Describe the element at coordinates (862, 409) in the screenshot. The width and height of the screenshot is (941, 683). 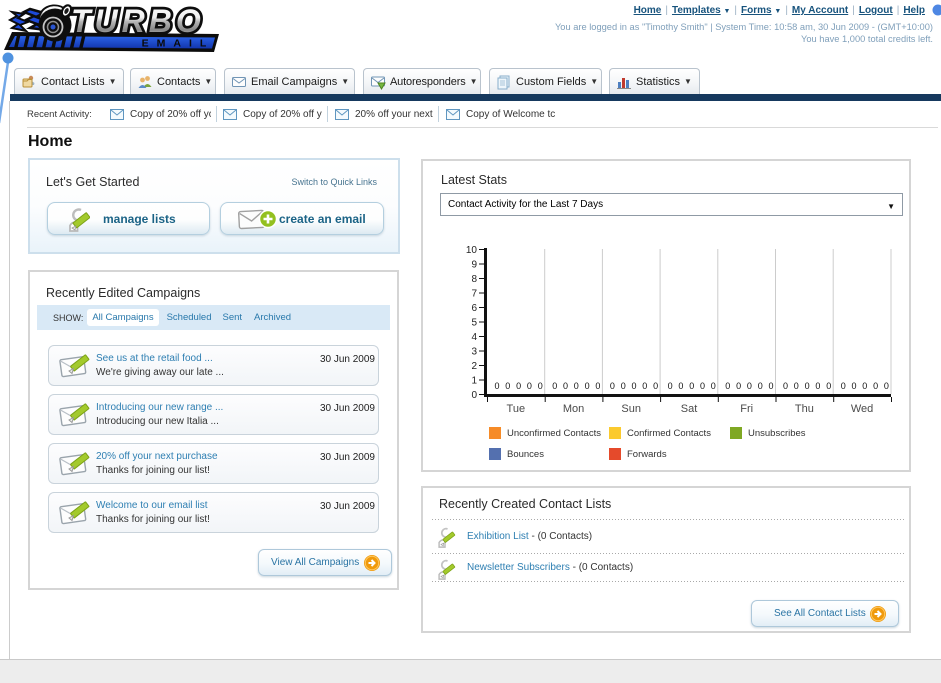
I see `svg-text: Wed` at that location.